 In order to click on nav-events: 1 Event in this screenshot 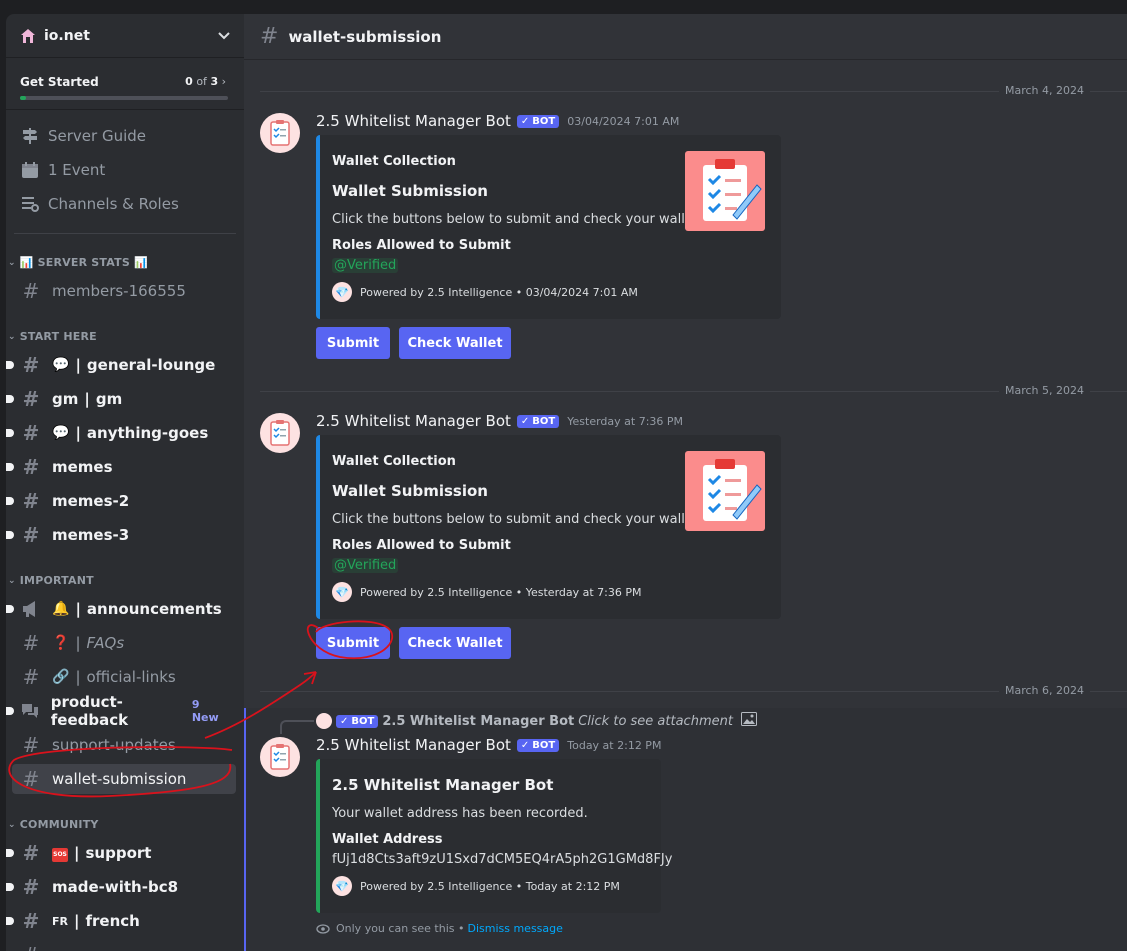, I will do `click(126, 170)`.